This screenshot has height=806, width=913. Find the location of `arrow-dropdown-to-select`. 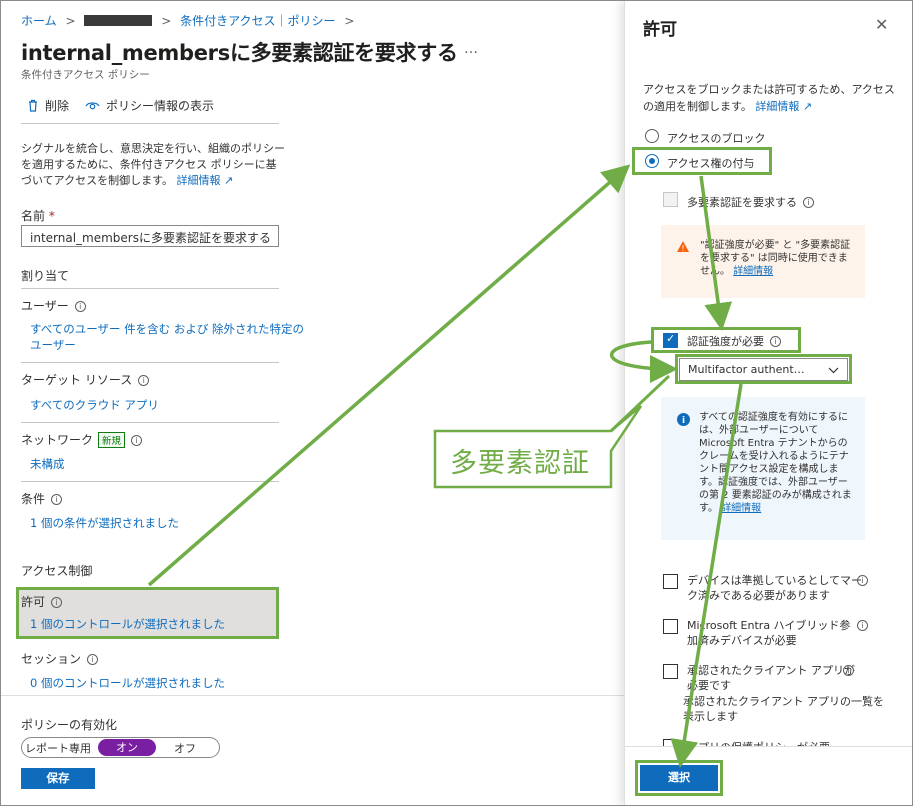

arrow-dropdown-to-select is located at coordinates (706, 575).